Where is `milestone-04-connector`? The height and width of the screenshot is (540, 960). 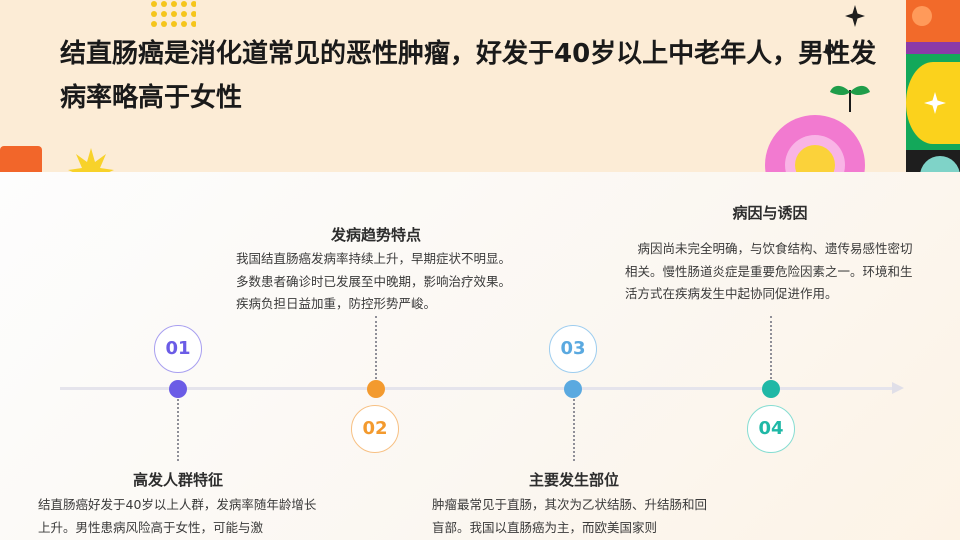 milestone-04-connector is located at coordinates (771, 347).